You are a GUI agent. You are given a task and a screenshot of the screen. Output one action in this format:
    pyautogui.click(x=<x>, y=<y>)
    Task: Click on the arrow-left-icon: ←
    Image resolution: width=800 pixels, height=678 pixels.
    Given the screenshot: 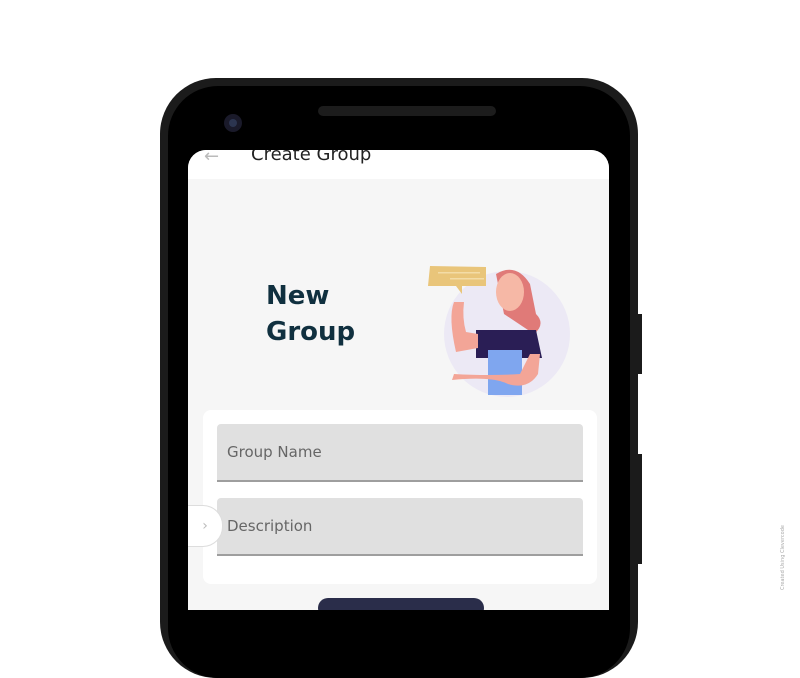 What is the action you would take?
    pyautogui.click(x=211, y=158)
    